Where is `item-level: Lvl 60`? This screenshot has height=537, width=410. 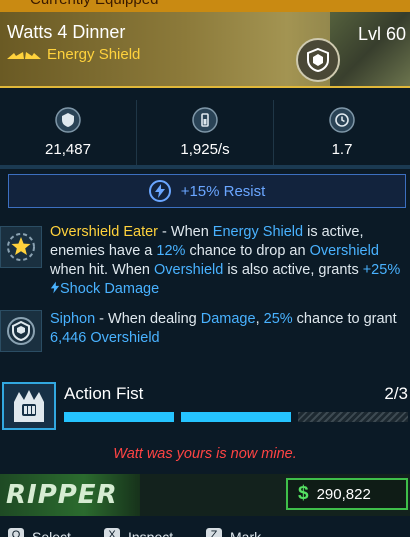 item-level: Lvl 60 is located at coordinates (381, 34).